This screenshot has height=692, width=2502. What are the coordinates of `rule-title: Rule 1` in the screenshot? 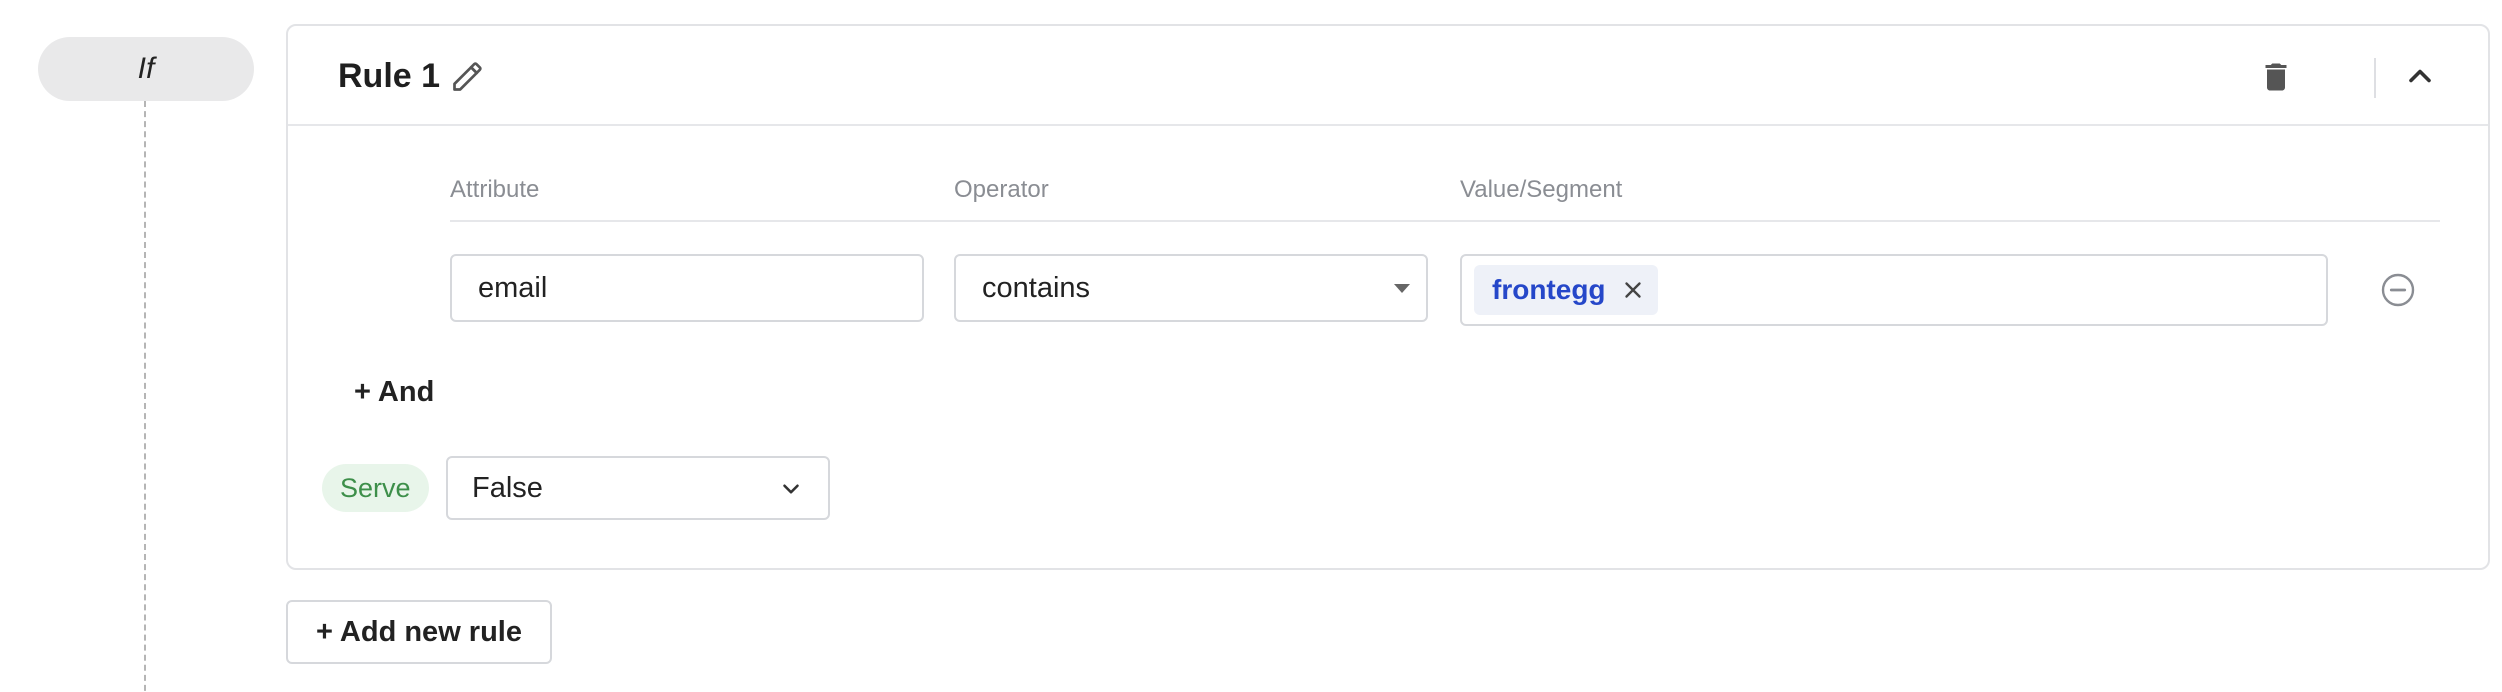 It's located at (389, 76).